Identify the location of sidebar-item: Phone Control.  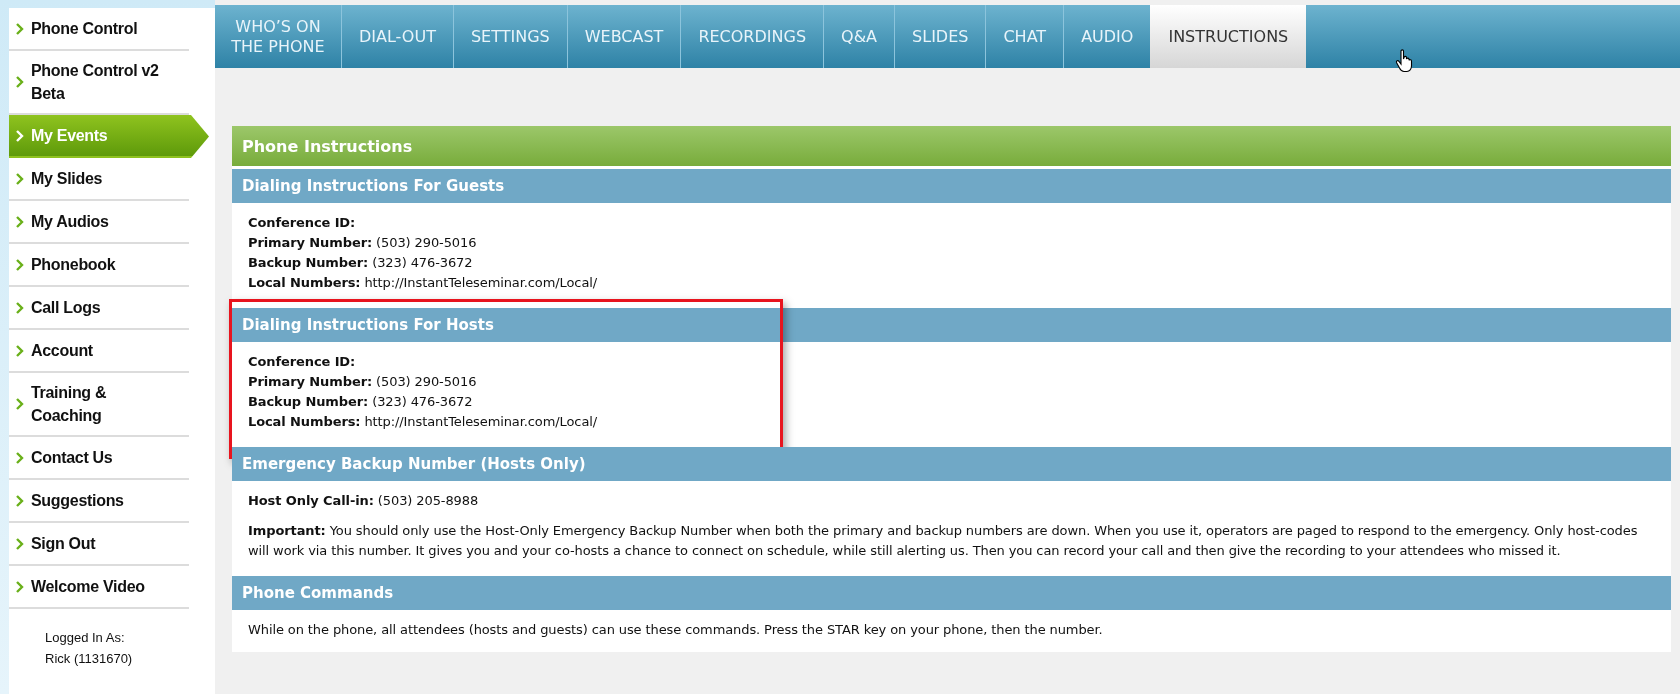
(99, 29).